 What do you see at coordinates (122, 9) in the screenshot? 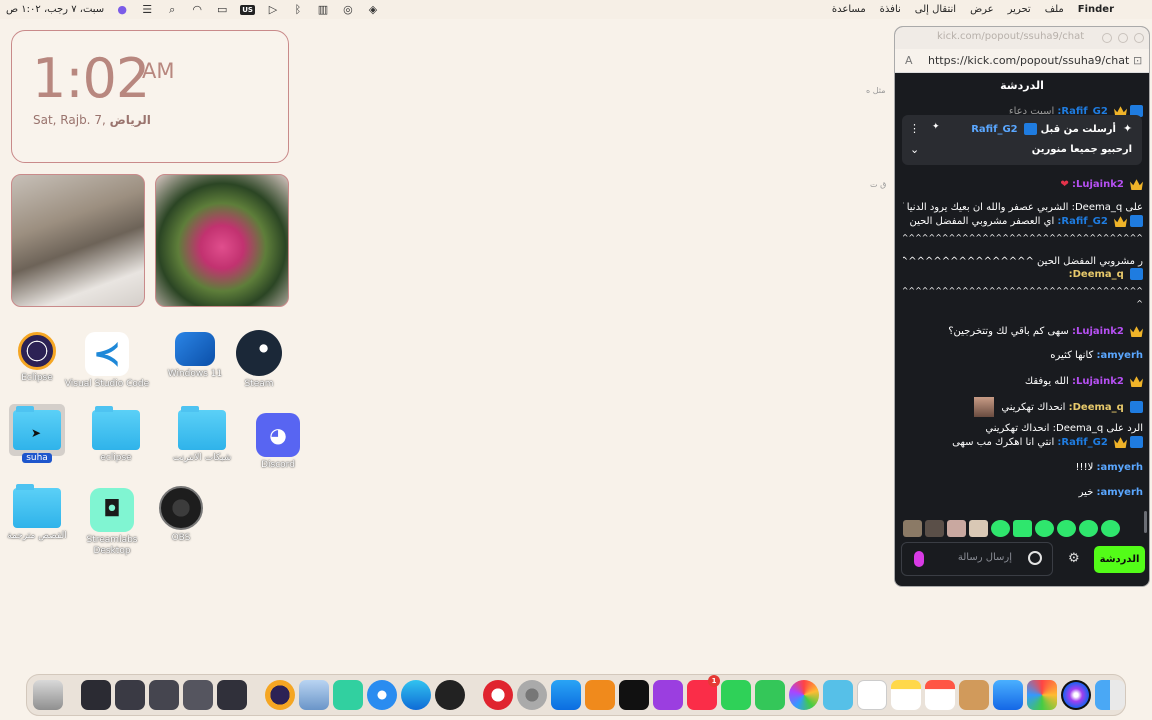
I see `siri-icon: ●` at bounding box center [122, 9].